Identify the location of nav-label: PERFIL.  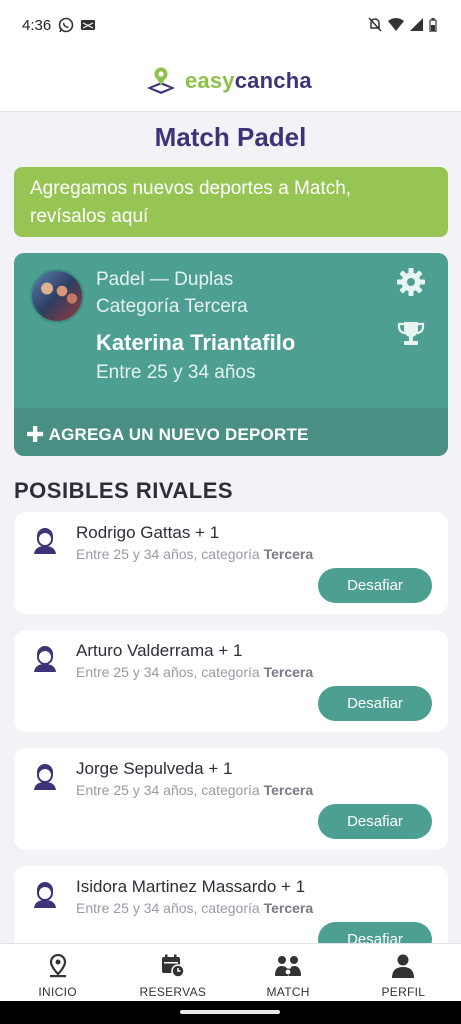
(403, 992).